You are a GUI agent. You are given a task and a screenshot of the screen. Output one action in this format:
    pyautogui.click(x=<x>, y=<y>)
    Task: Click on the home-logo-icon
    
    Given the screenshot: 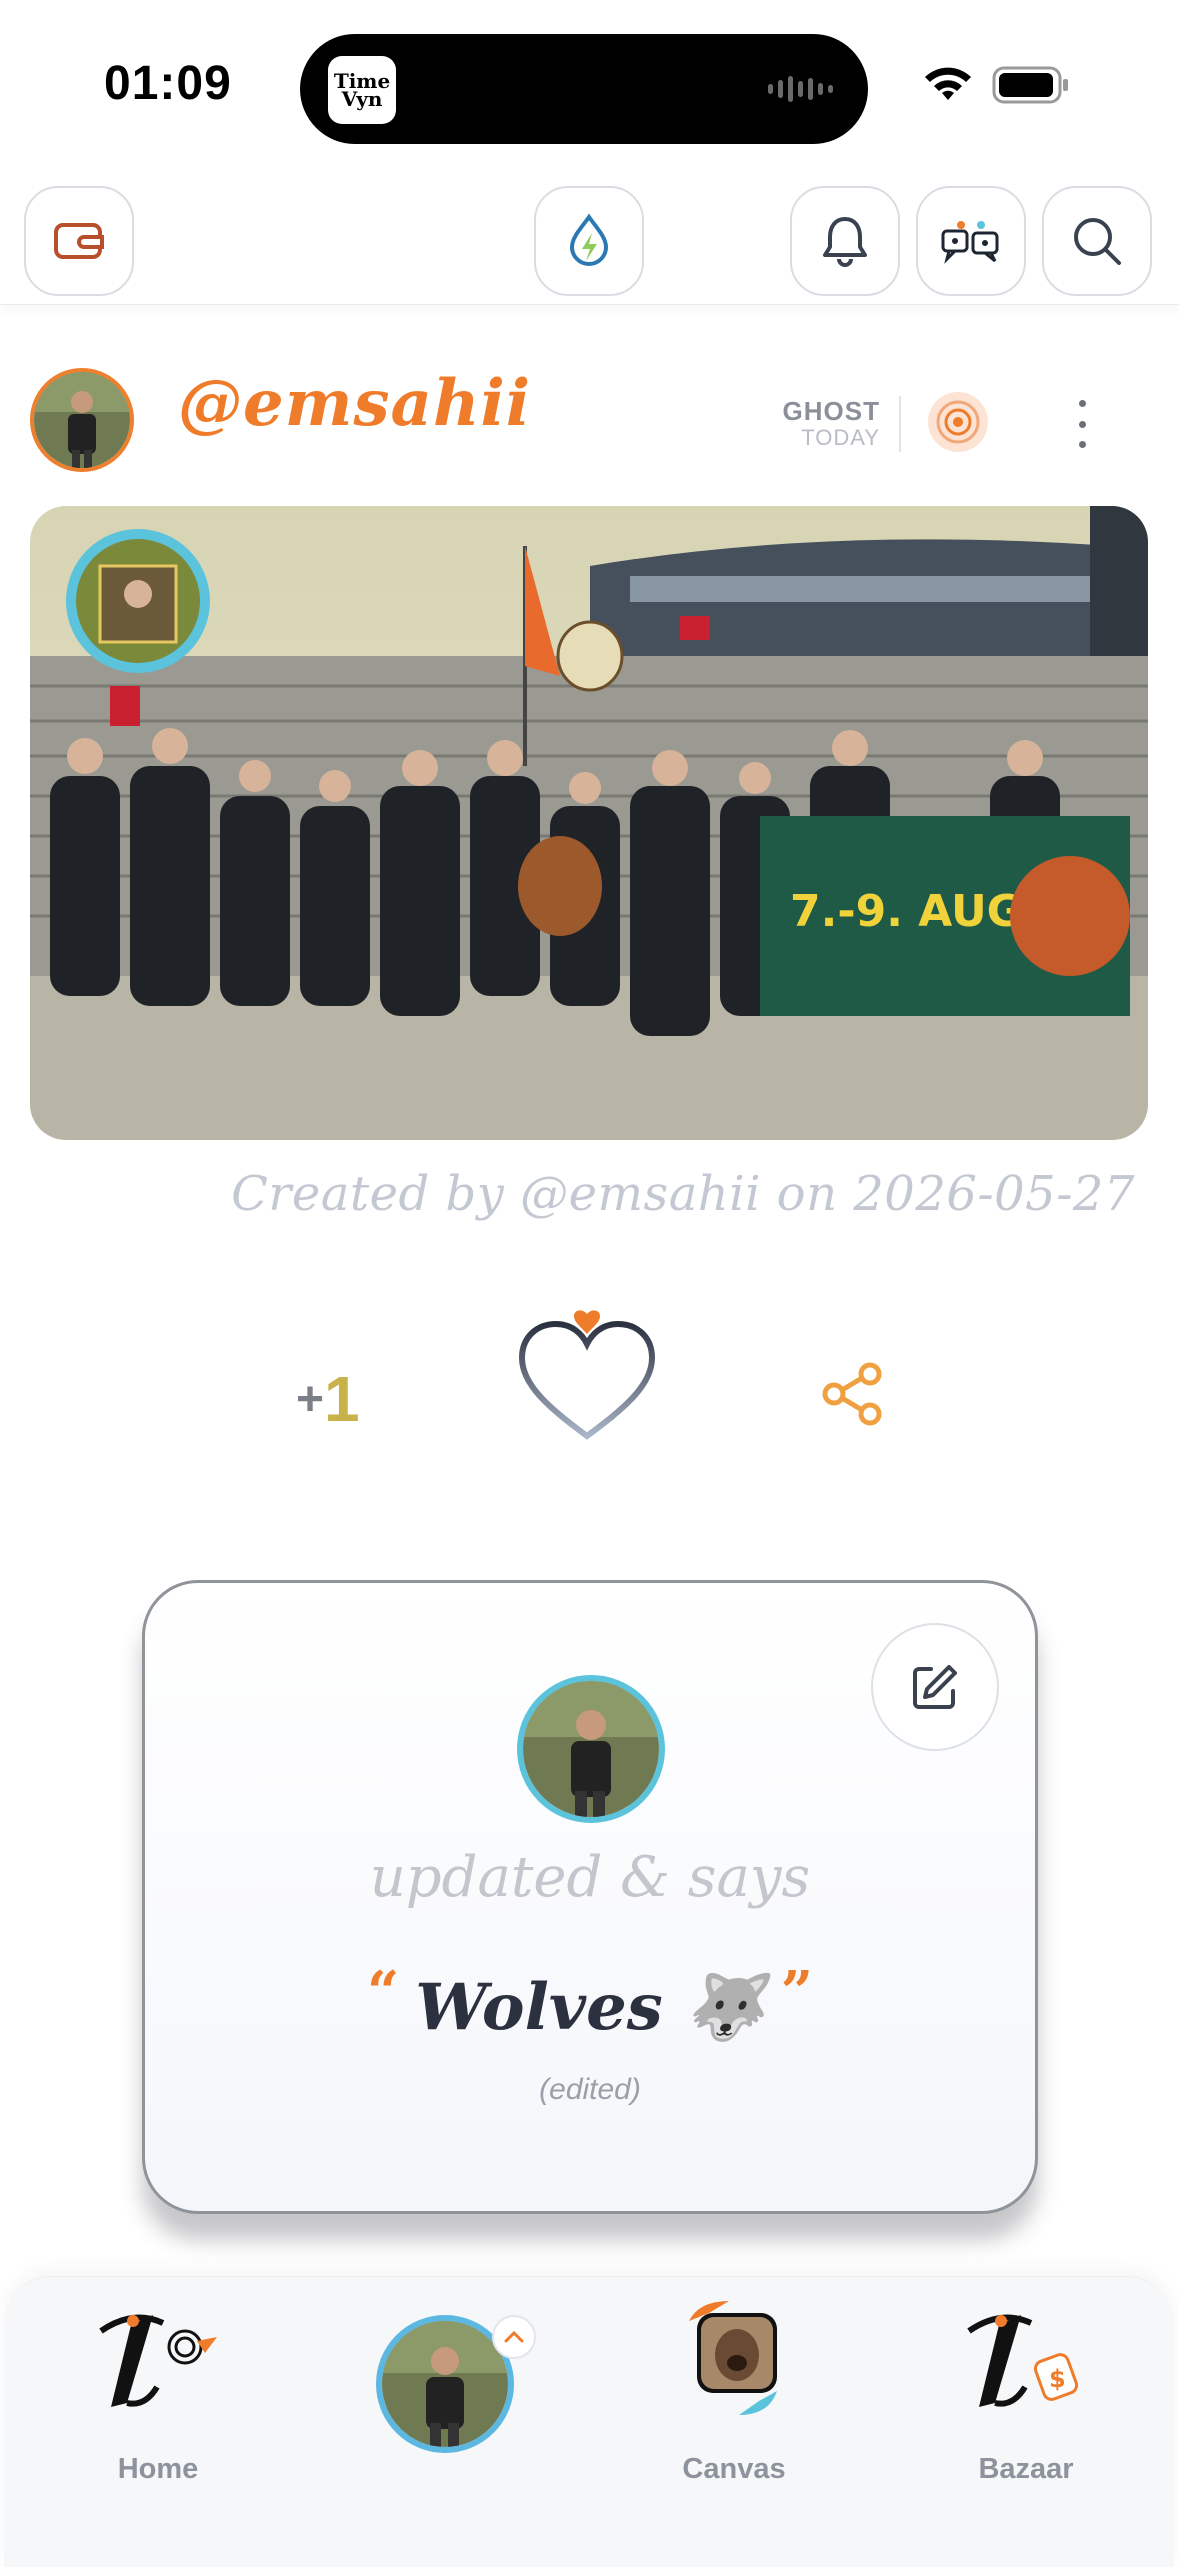 What is the action you would take?
    pyautogui.click(x=158, y=2360)
    